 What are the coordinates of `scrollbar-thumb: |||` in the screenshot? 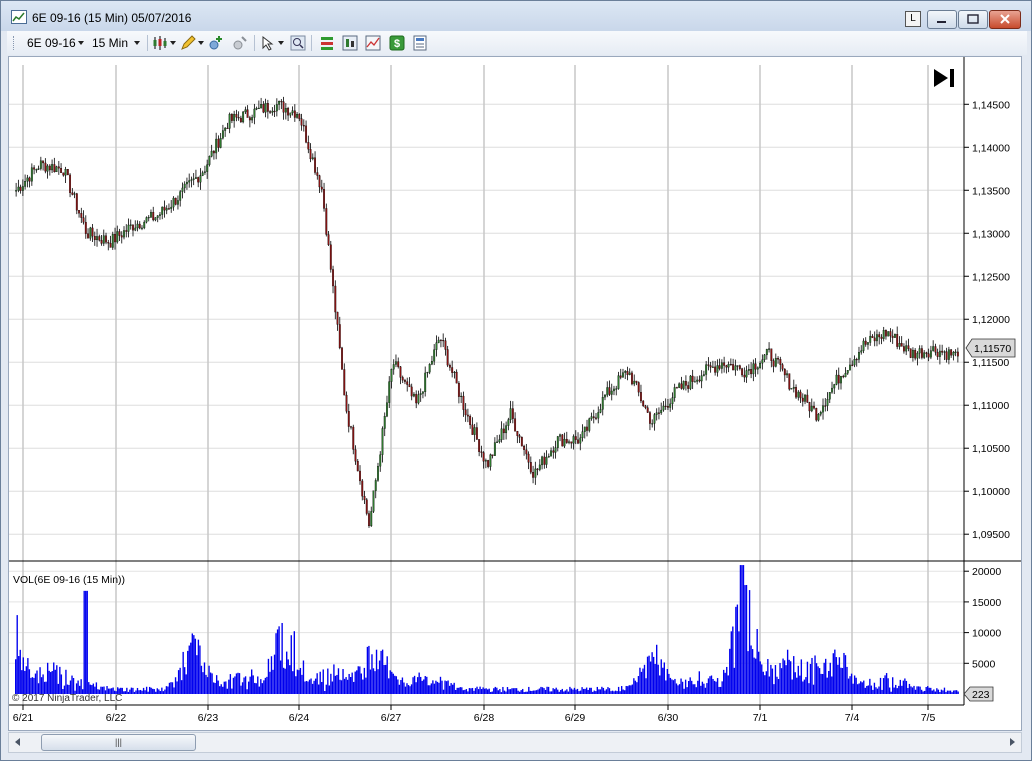 It's located at (118, 742).